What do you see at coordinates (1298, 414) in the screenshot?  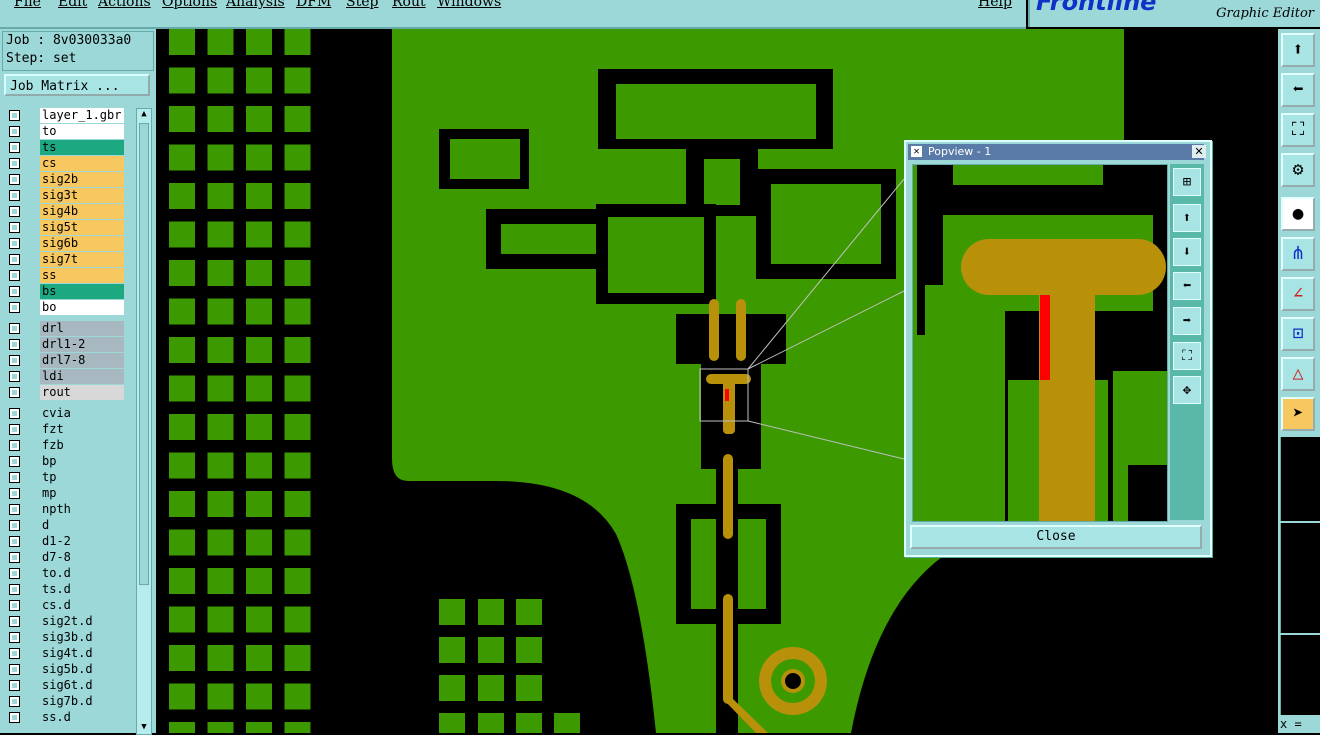 I see `pointer-tool-icon: ➤` at bounding box center [1298, 414].